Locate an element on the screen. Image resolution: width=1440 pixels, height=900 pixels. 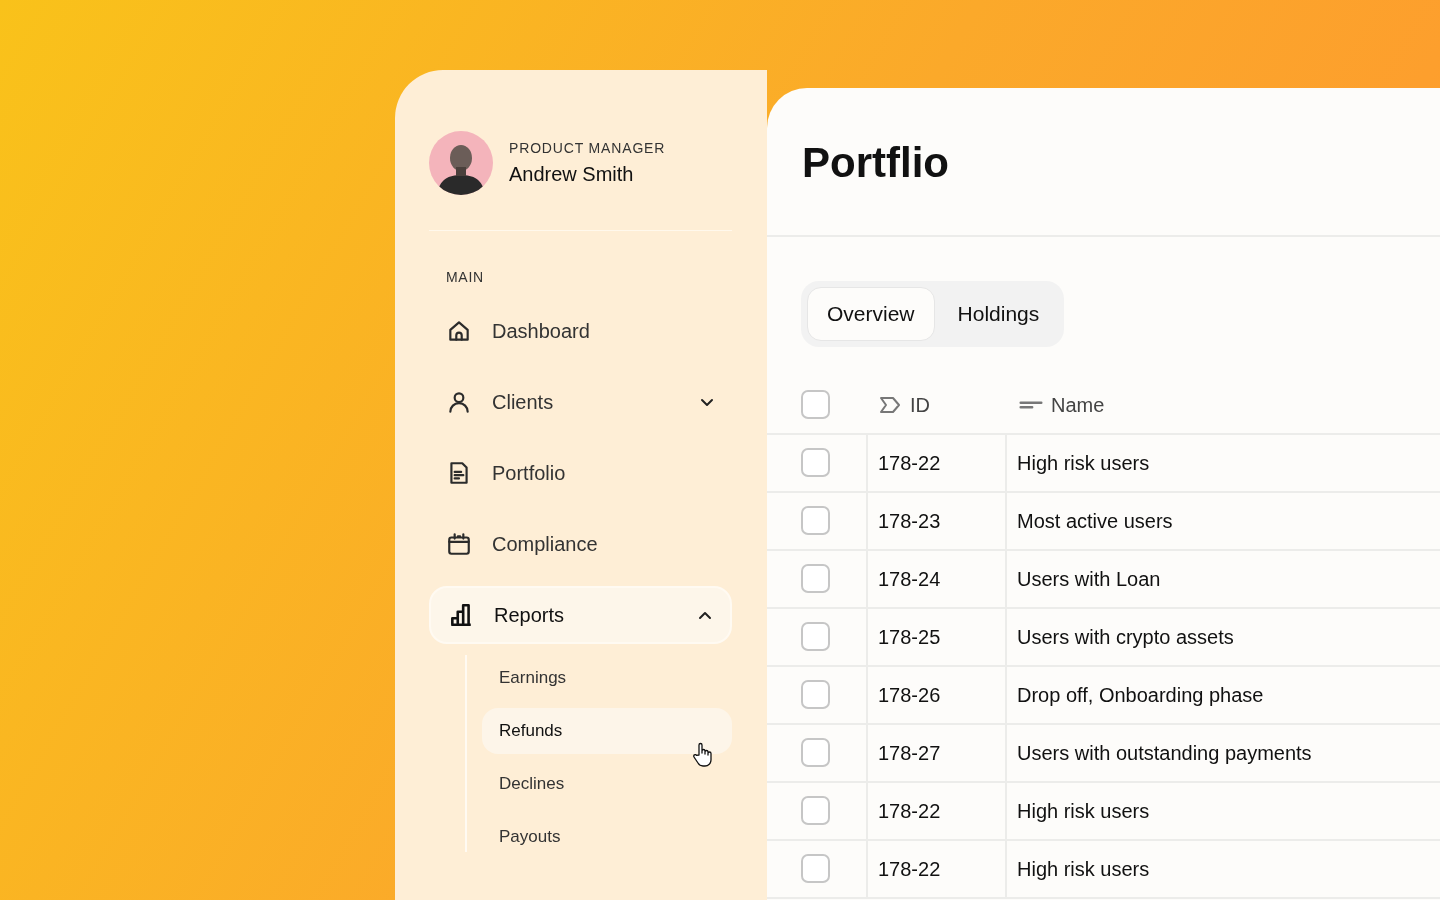
table-cell: 178-25 is located at coordinates (935, 636).